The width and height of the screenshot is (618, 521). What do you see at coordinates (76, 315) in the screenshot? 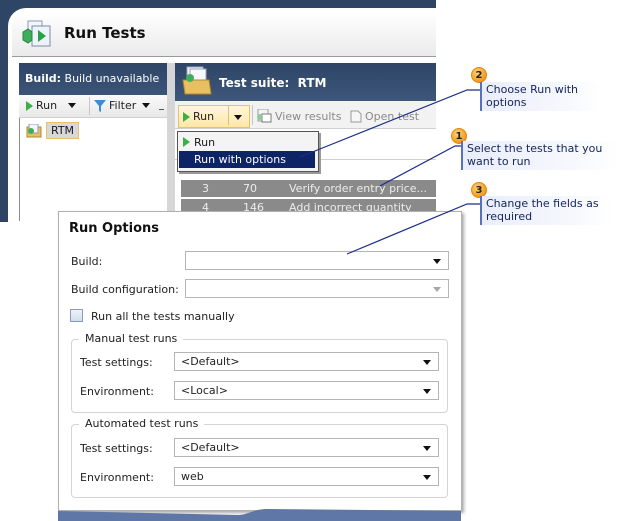
I see `run-manually-checkbox` at bounding box center [76, 315].